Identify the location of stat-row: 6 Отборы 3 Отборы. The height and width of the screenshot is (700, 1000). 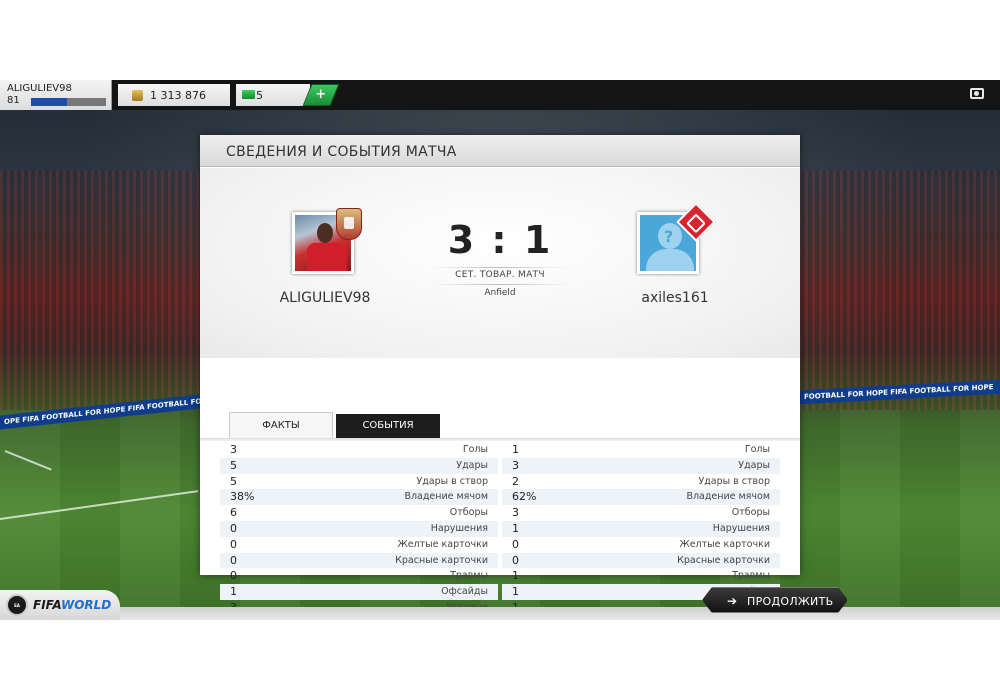
(500, 513).